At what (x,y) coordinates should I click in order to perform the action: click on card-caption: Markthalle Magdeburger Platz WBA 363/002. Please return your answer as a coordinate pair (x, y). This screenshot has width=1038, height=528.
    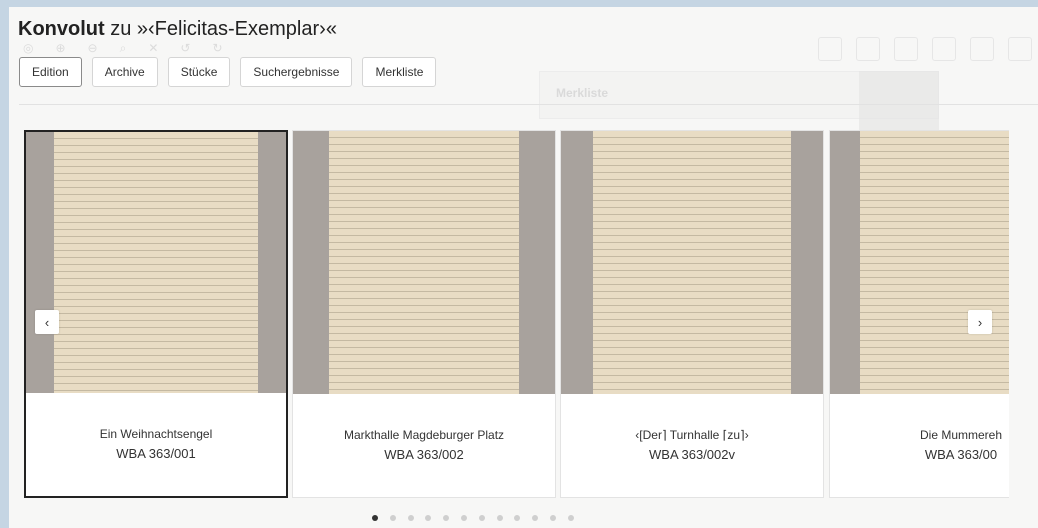
    Looking at the image, I should click on (424, 445).